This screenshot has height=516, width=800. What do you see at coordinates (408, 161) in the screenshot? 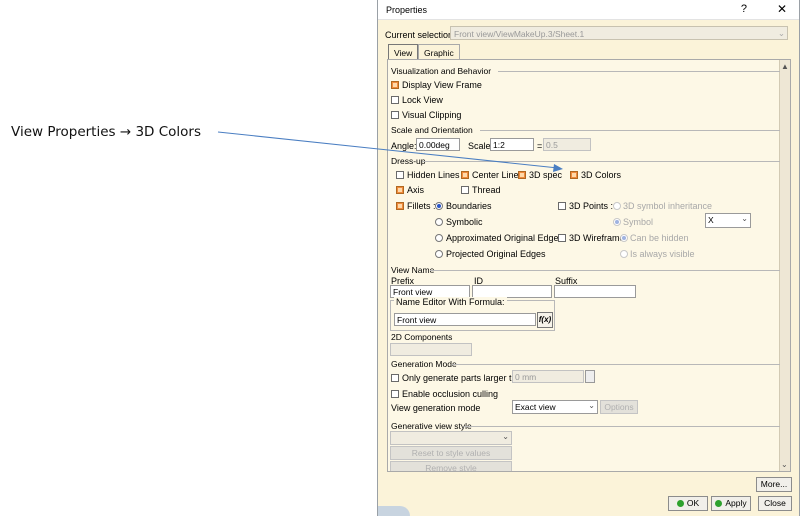
I see `section-dressup-title: Dress-up` at bounding box center [408, 161].